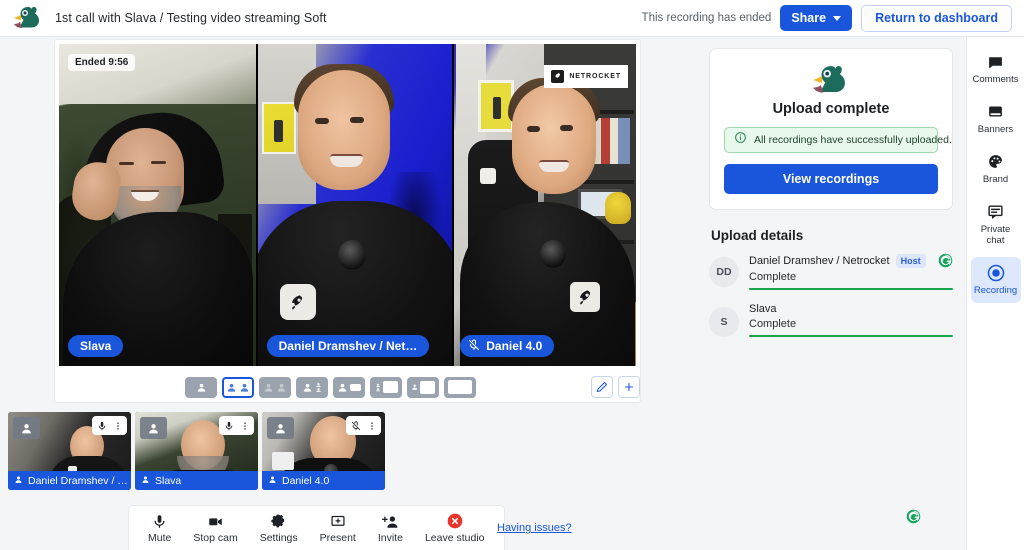 The width and height of the screenshot is (1024, 550). Describe the element at coordinates (160, 537) in the screenshot. I see `mute-label: Mute` at that location.